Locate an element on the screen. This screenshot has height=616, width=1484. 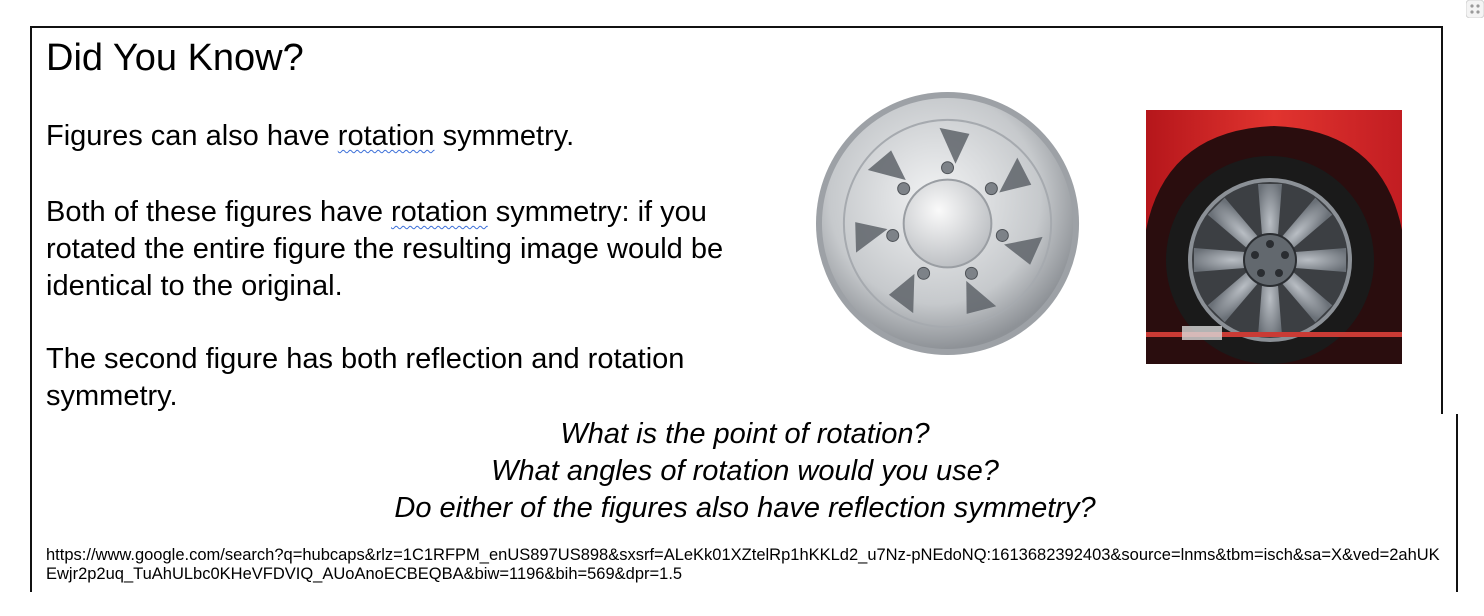
question-1: What is the point of rotation? is located at coordinates (745, 434).